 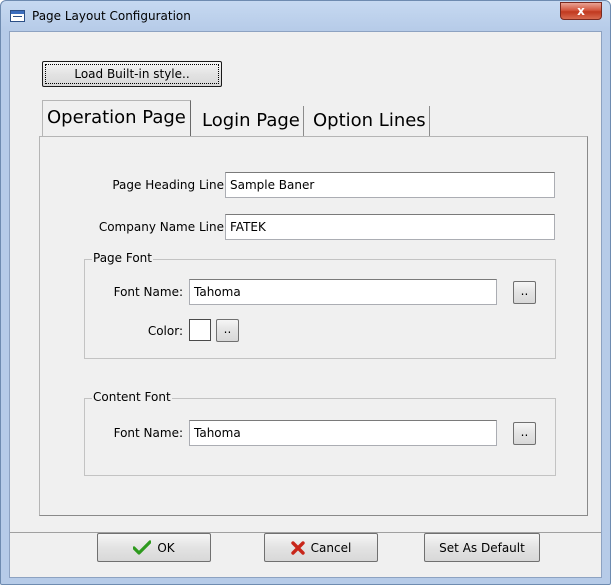 What do you see at coordinates (165, 331) in the screenshot?
I see `page-font-color-label: Color:` at bounding box center [165, 331].